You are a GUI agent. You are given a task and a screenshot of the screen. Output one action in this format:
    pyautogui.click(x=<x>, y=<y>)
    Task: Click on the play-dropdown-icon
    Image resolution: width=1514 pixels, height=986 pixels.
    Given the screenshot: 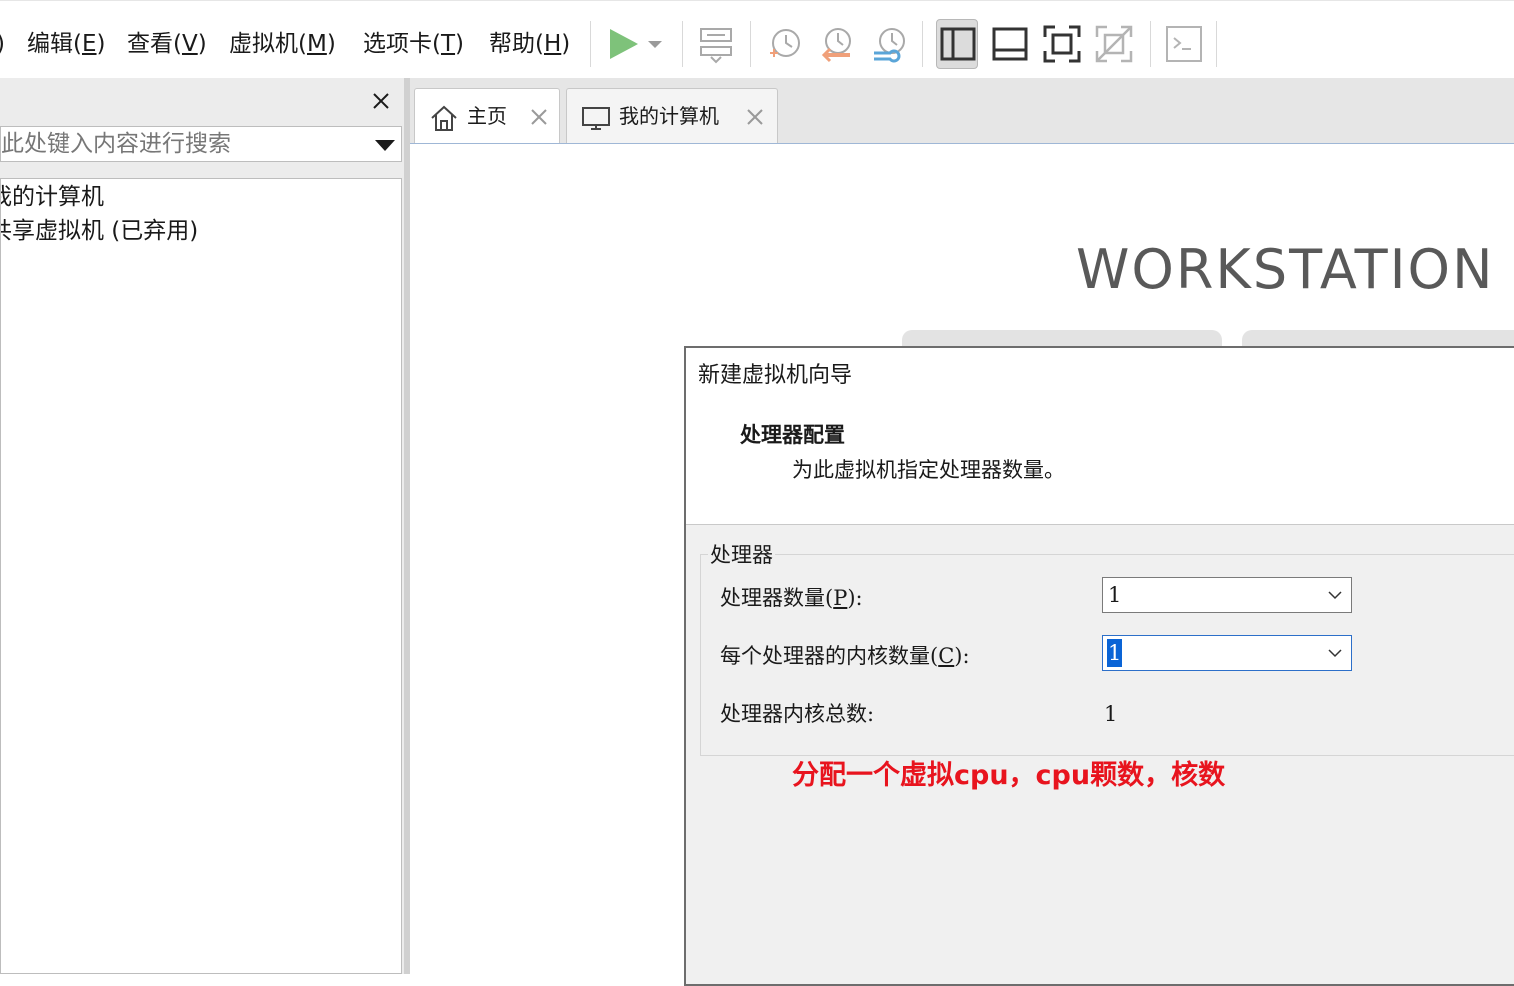 What is the action you would take?
    pyautogui.click(x=655, y=44)
    